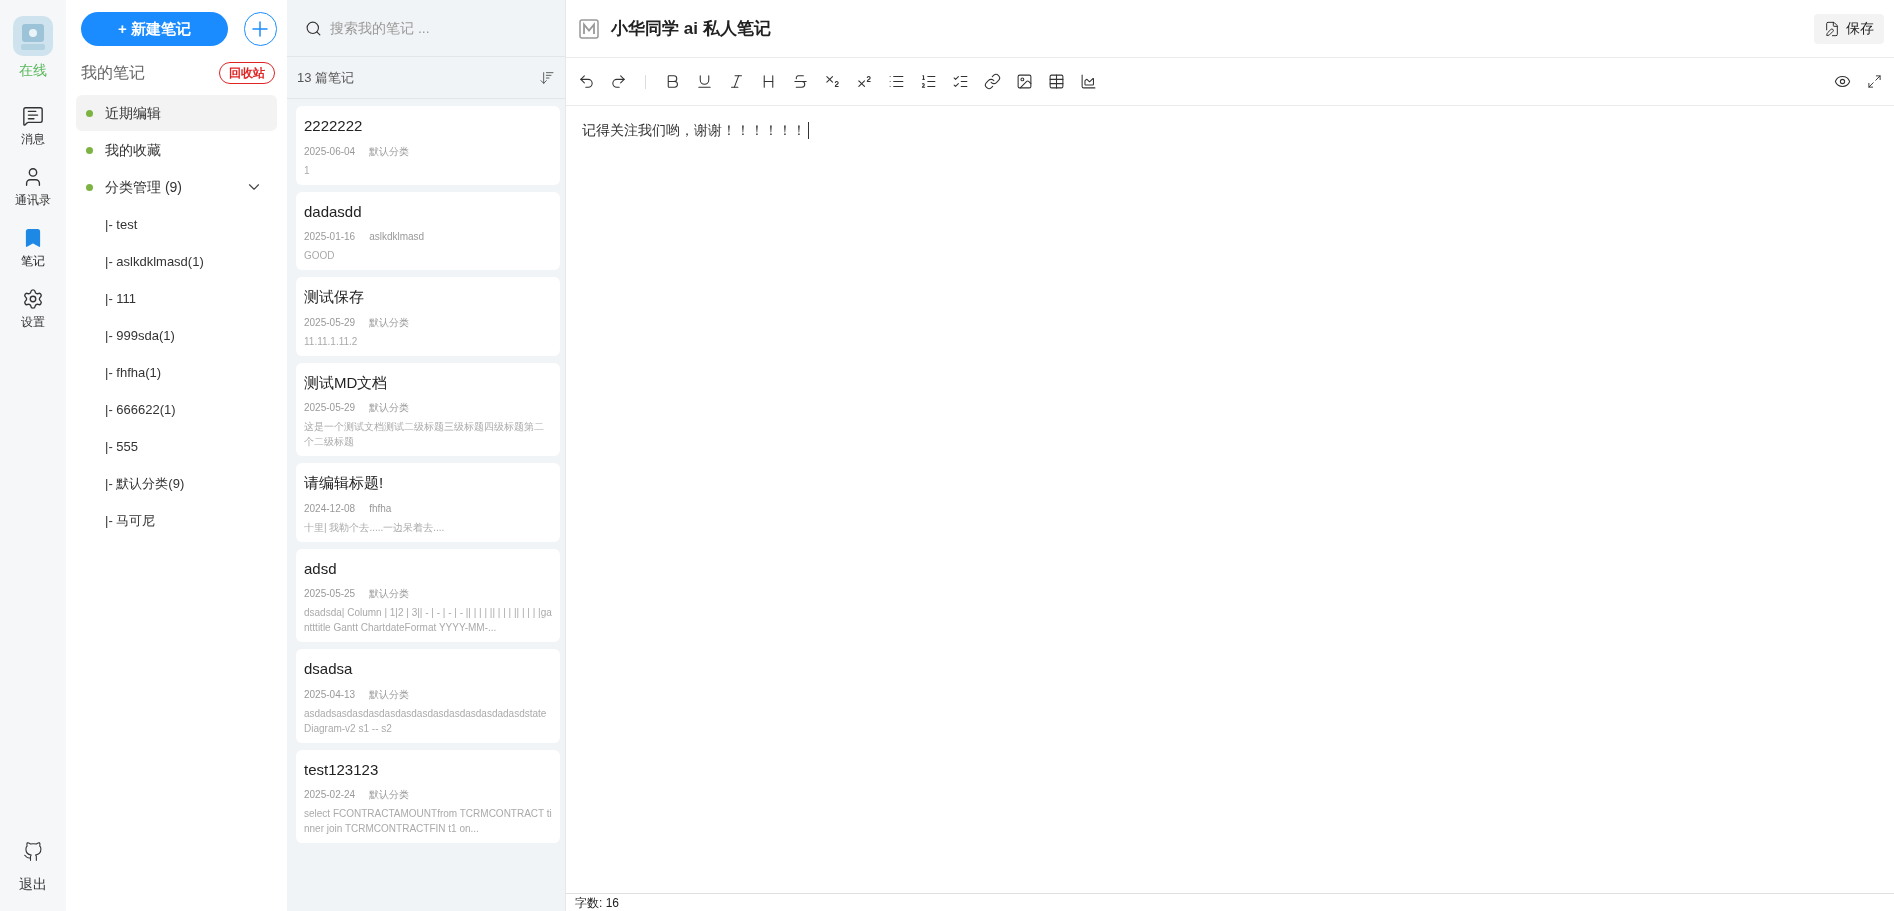  What do you see at coordinates (960, 81) in the screenshot?
I see `checklist-icon` at bounding box center [960, 81].